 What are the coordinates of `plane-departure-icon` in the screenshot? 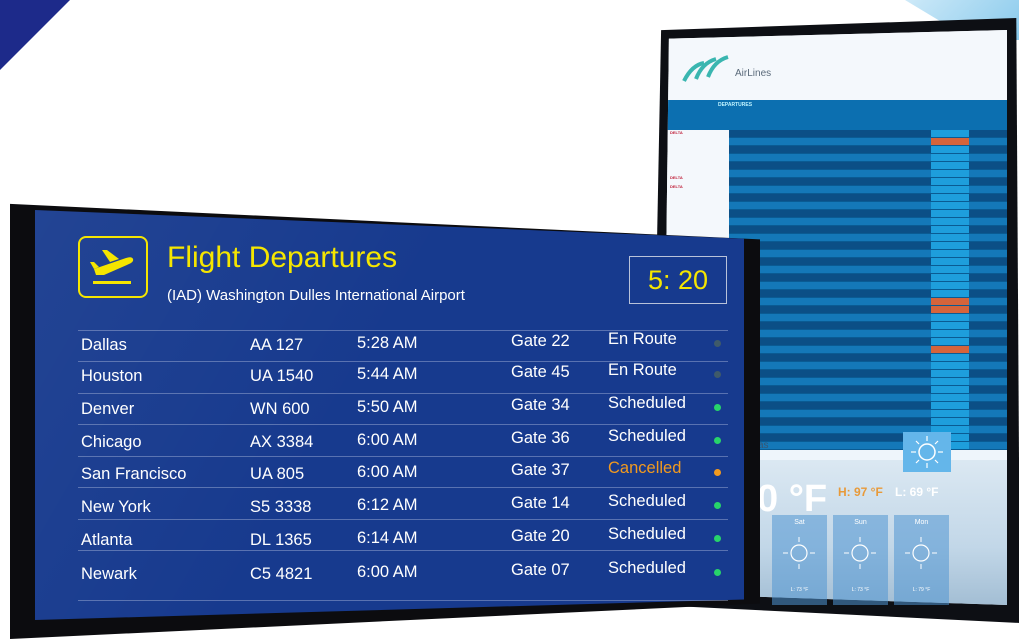 It's located at (113, 267).